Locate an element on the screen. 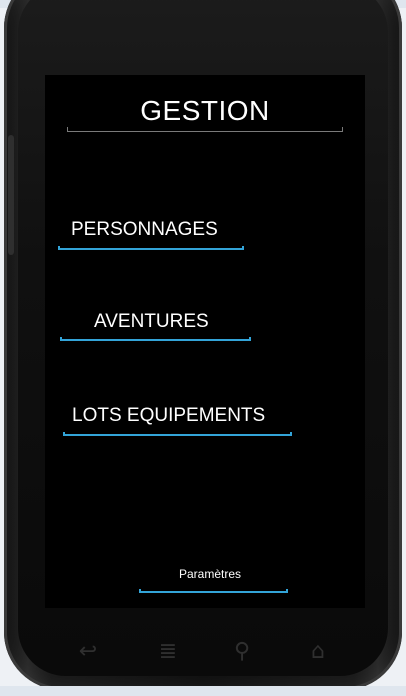 The height and width of the screenshot is (696, 406). title-divider is located at coordinates (205, 129).